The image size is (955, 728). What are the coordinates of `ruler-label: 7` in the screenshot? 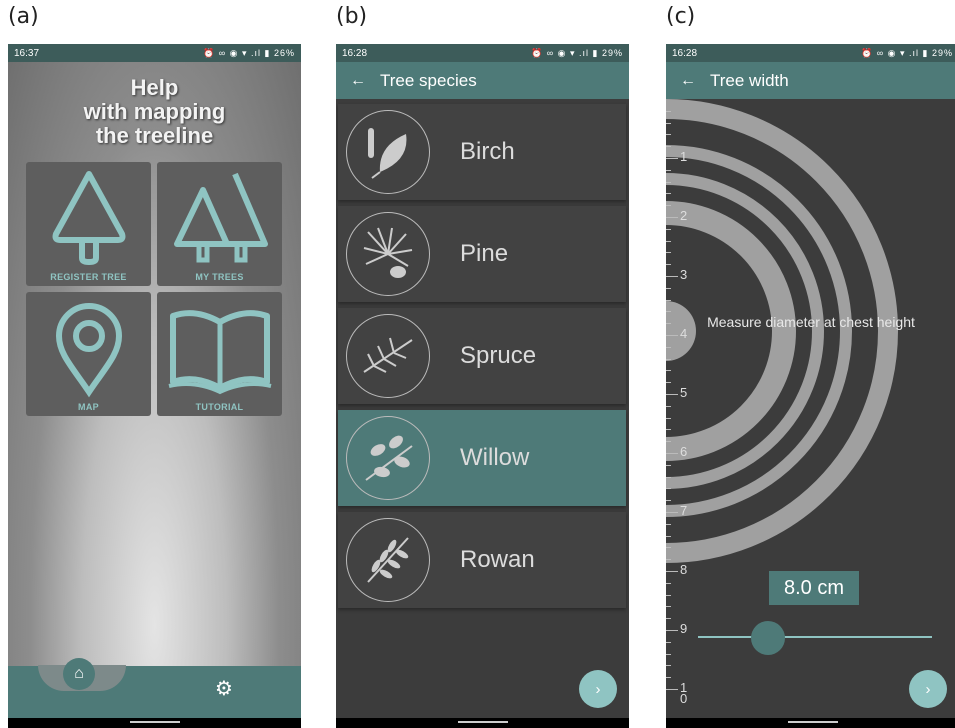 It's located at (684, 510).